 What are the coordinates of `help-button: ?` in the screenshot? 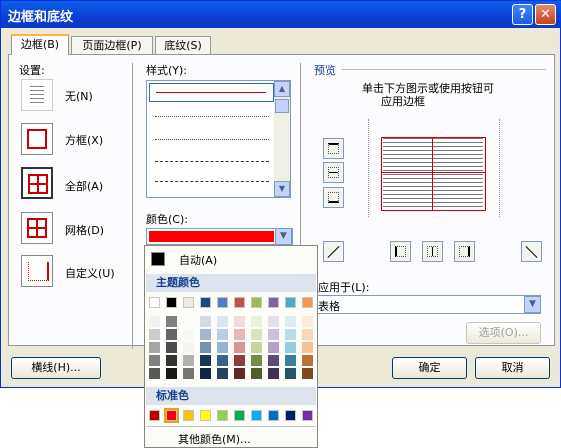 It's located at (522, 14).